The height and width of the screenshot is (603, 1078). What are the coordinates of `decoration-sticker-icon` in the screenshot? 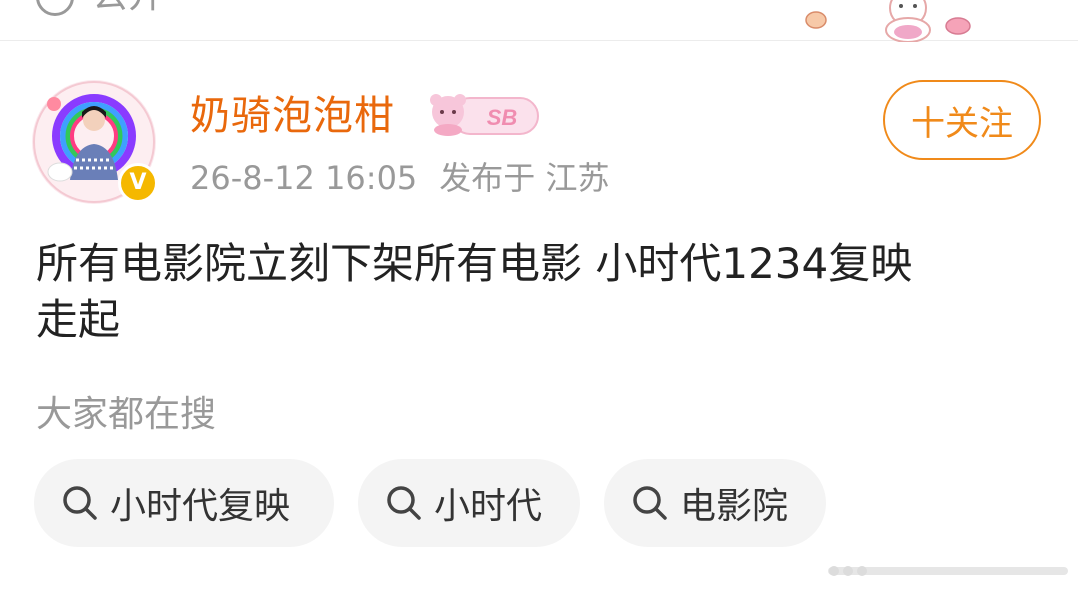 It's located at (888, 21).